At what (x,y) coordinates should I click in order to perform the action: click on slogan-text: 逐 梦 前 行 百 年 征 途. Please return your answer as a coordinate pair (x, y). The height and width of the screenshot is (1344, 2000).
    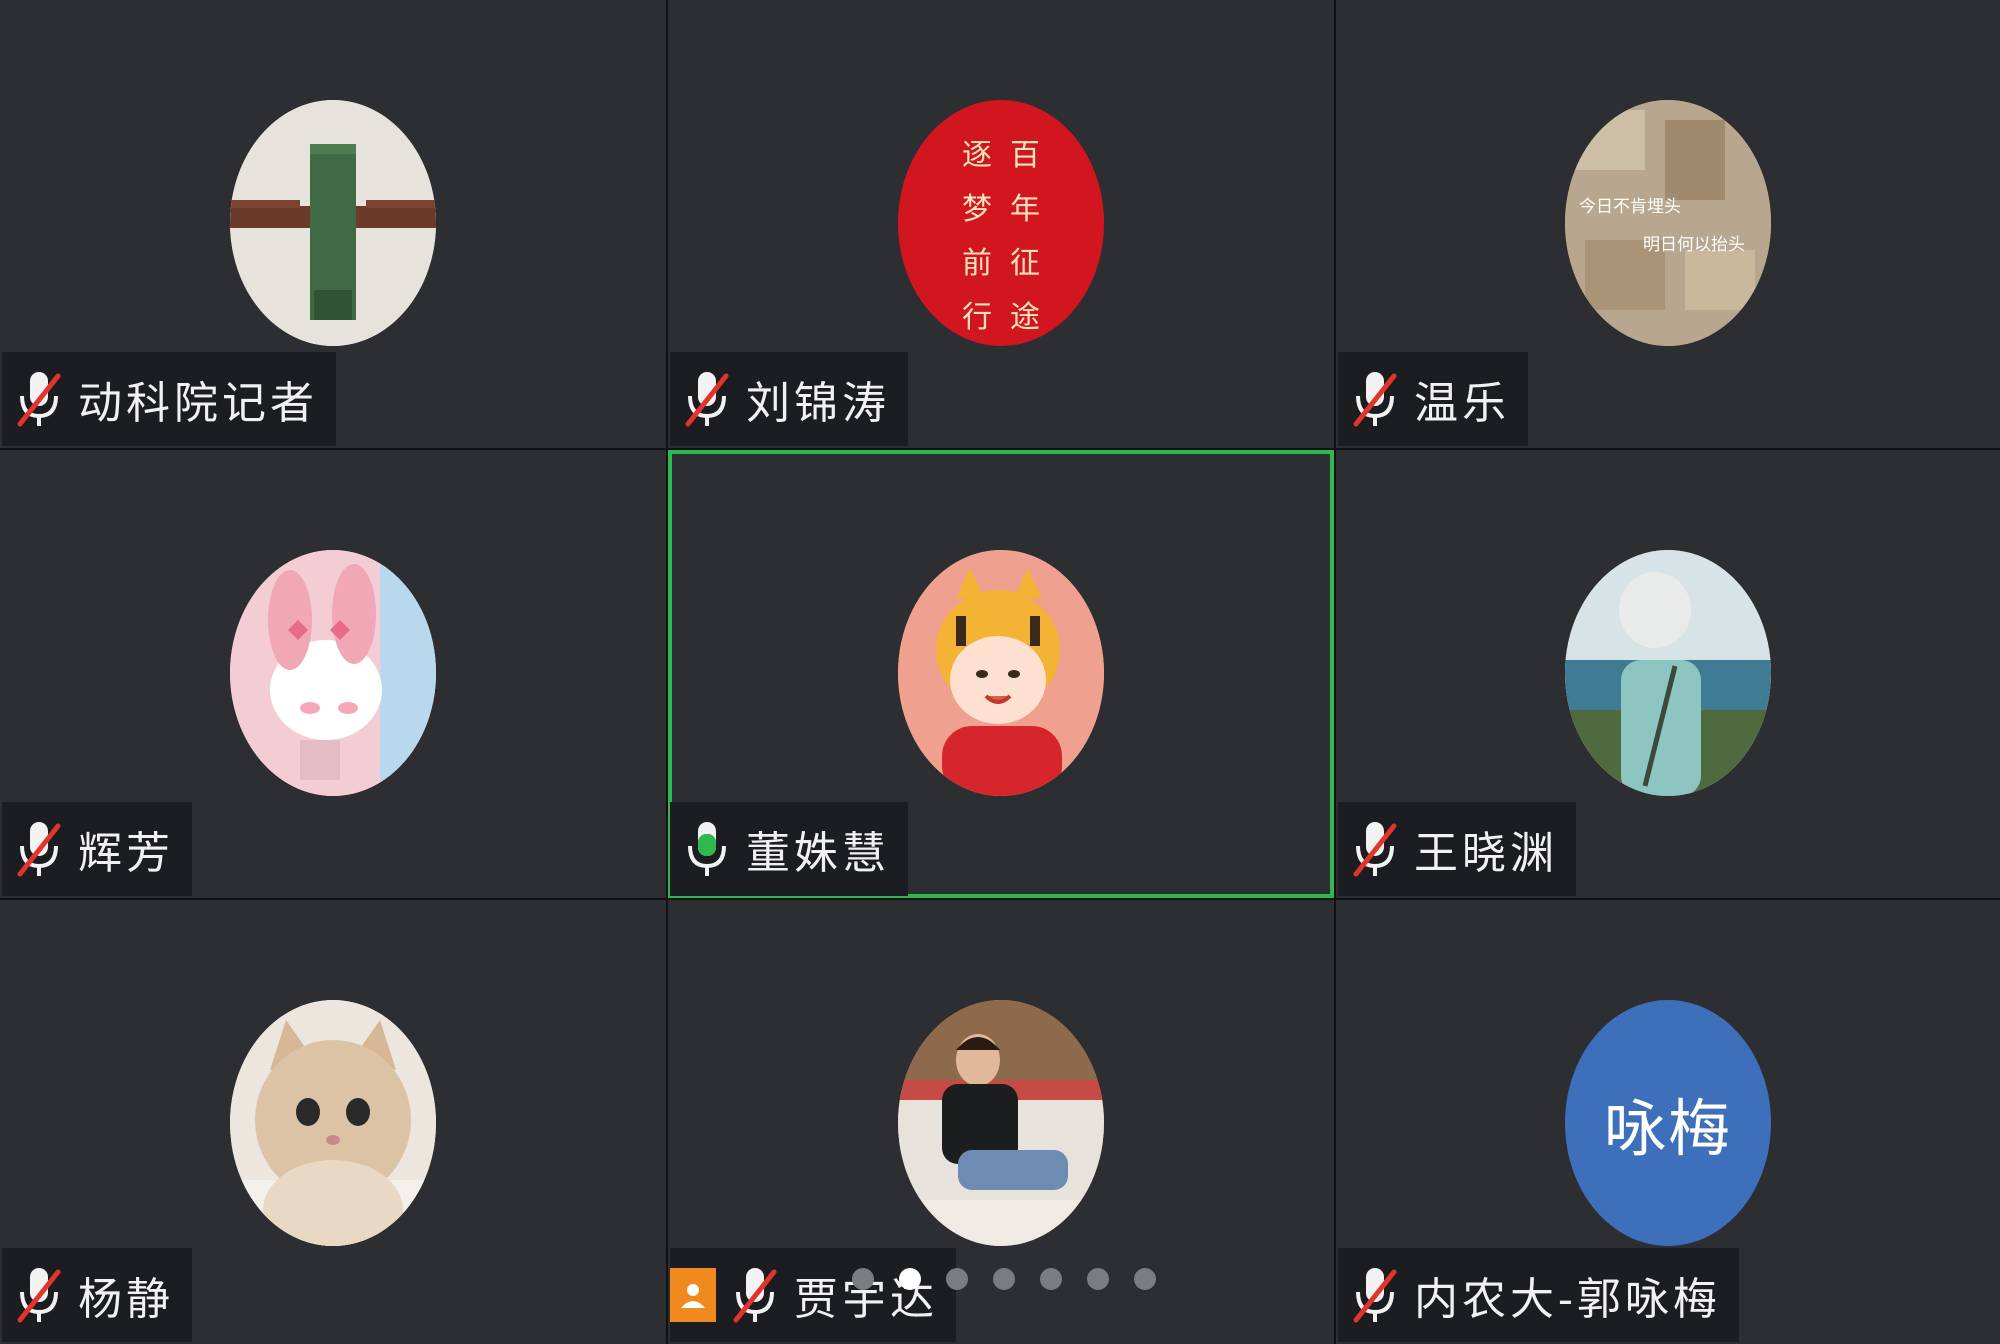
    Looking at the image, I should click on (1001, 223).